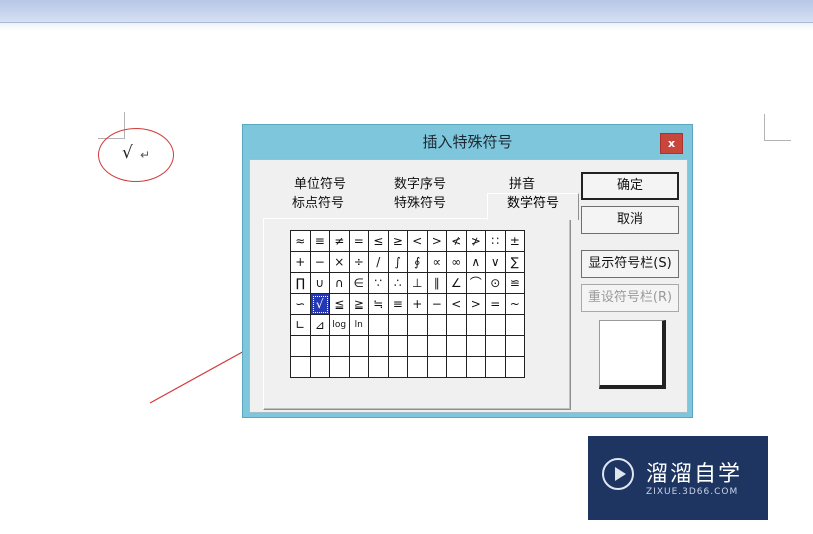 This screenshot has height=534, width=813. I want to click on symbol-cell: ≤, so click(379, 241).